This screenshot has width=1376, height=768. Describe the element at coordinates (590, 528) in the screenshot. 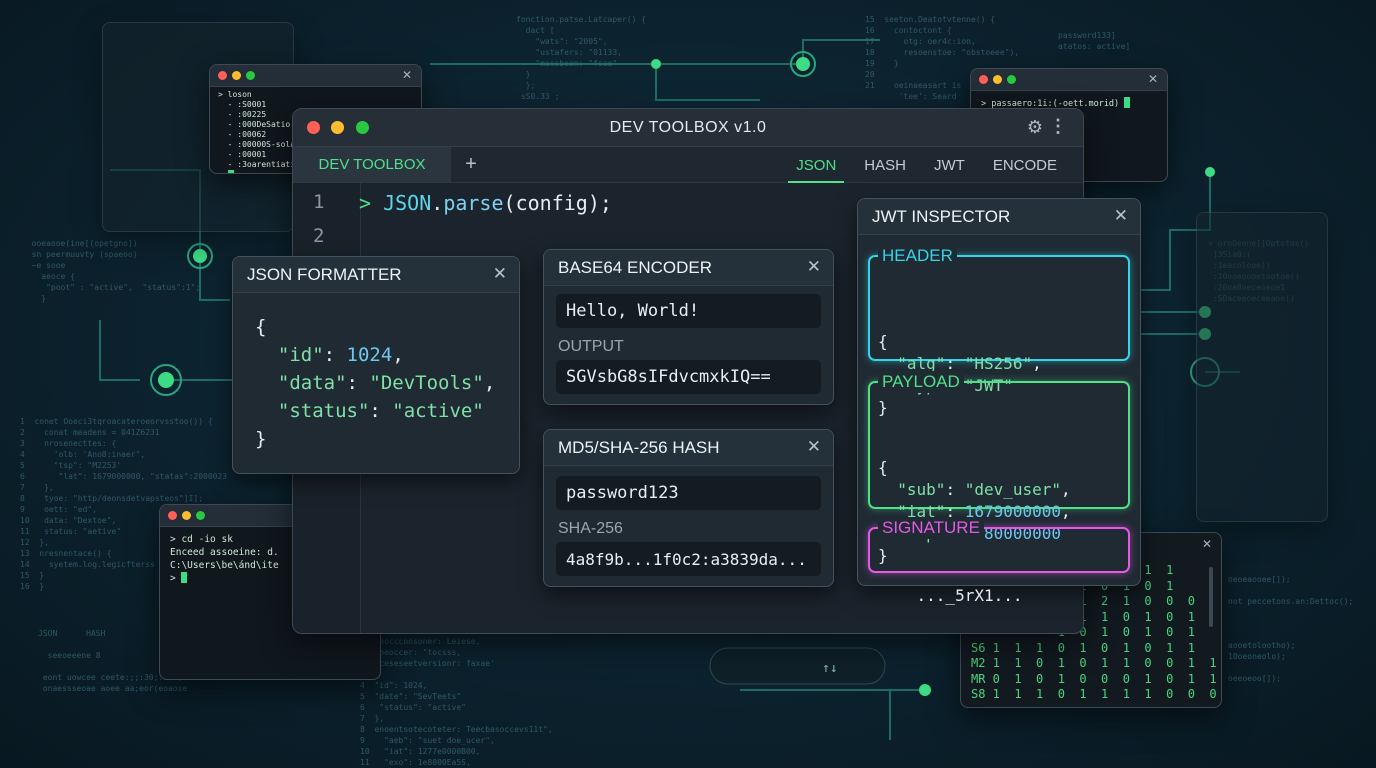

I see `algorithm-label: SHA-256` at that location.